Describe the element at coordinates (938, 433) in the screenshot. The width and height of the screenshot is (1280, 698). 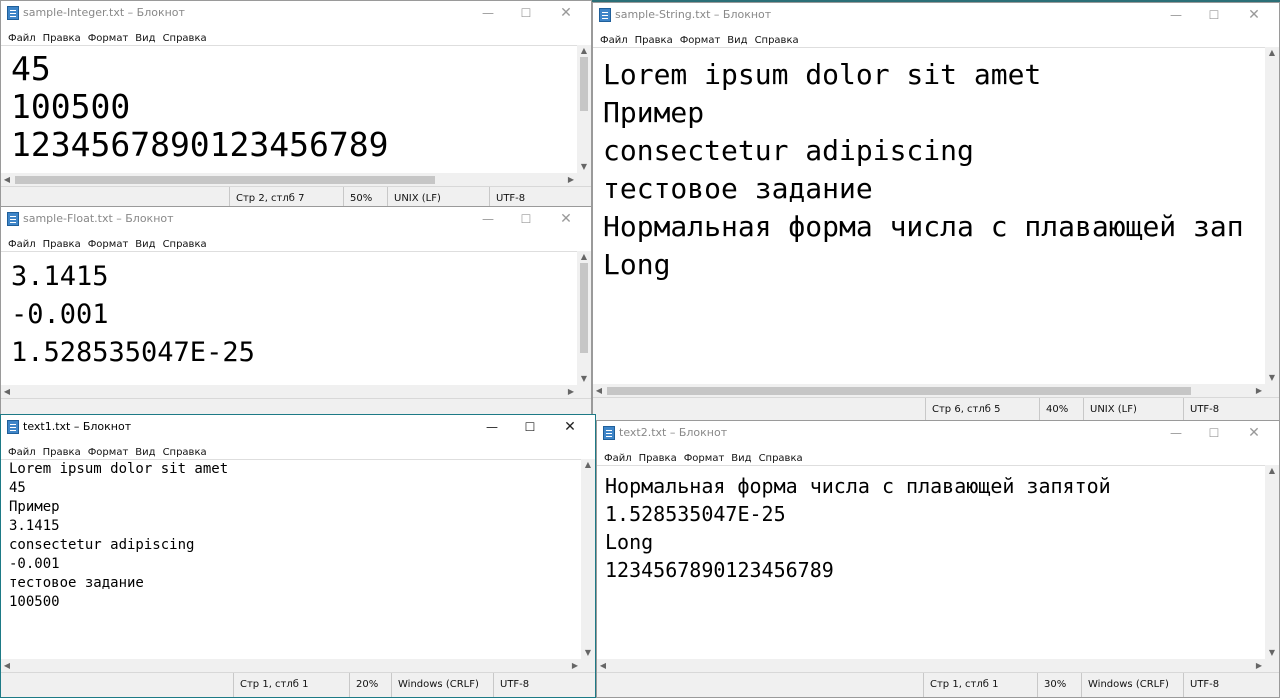
I see `title-bar: text2.txt – Блокнот — ☐ ✕` at that location.